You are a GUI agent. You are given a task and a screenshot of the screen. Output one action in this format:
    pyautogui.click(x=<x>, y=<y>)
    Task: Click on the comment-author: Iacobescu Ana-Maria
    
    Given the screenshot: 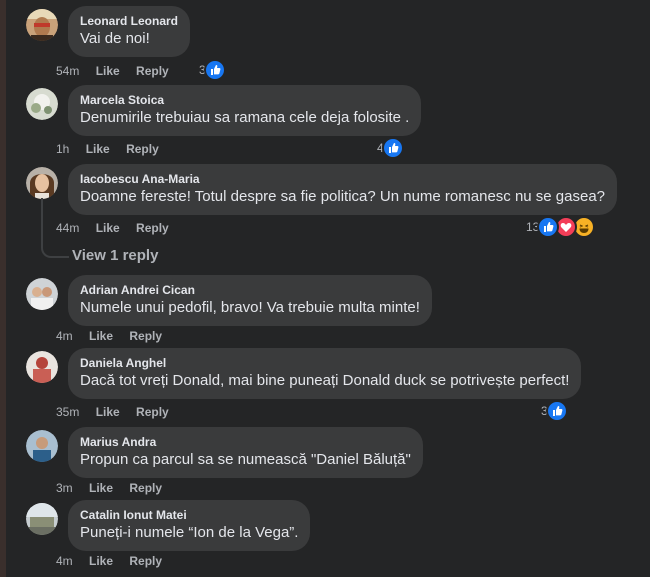 What is the action you would take?
    pyautogui.click(x=342, y=179)
    